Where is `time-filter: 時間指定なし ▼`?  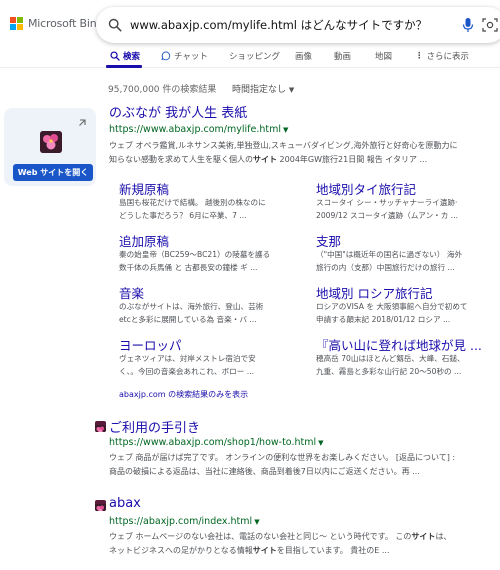 time-filter: 時間指定なし ▼ is located at coordinates (263, 88).